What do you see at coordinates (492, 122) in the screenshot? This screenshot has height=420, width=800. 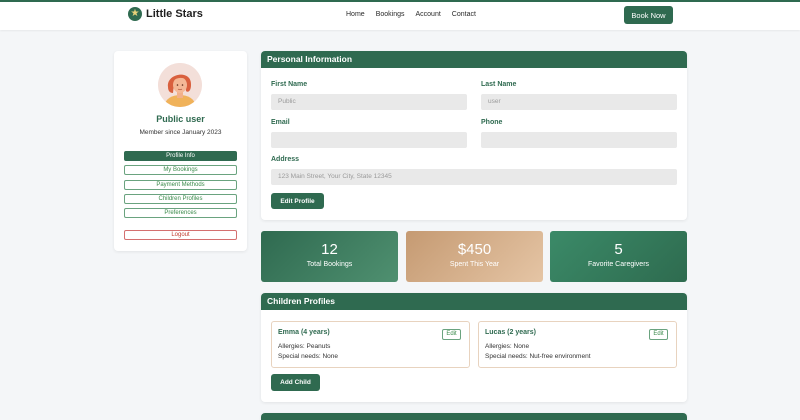 I see `phone-label: Phone` at bounding box center [492, 122].